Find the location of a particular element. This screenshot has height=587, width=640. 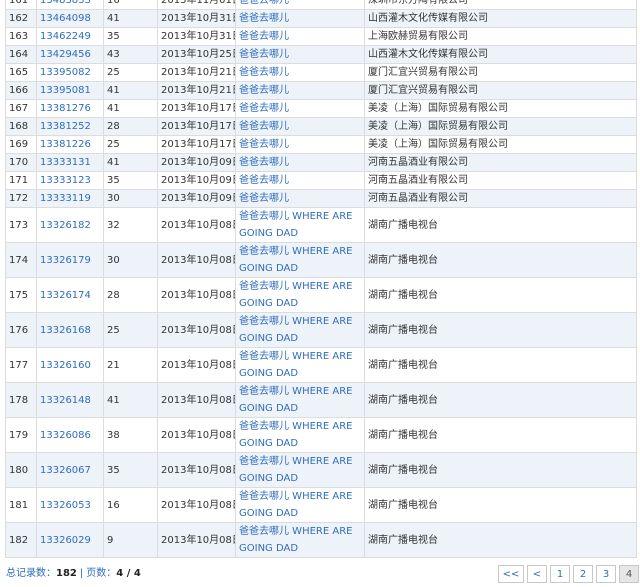

page-button-4: 4 is located at coordinates (629, 574).